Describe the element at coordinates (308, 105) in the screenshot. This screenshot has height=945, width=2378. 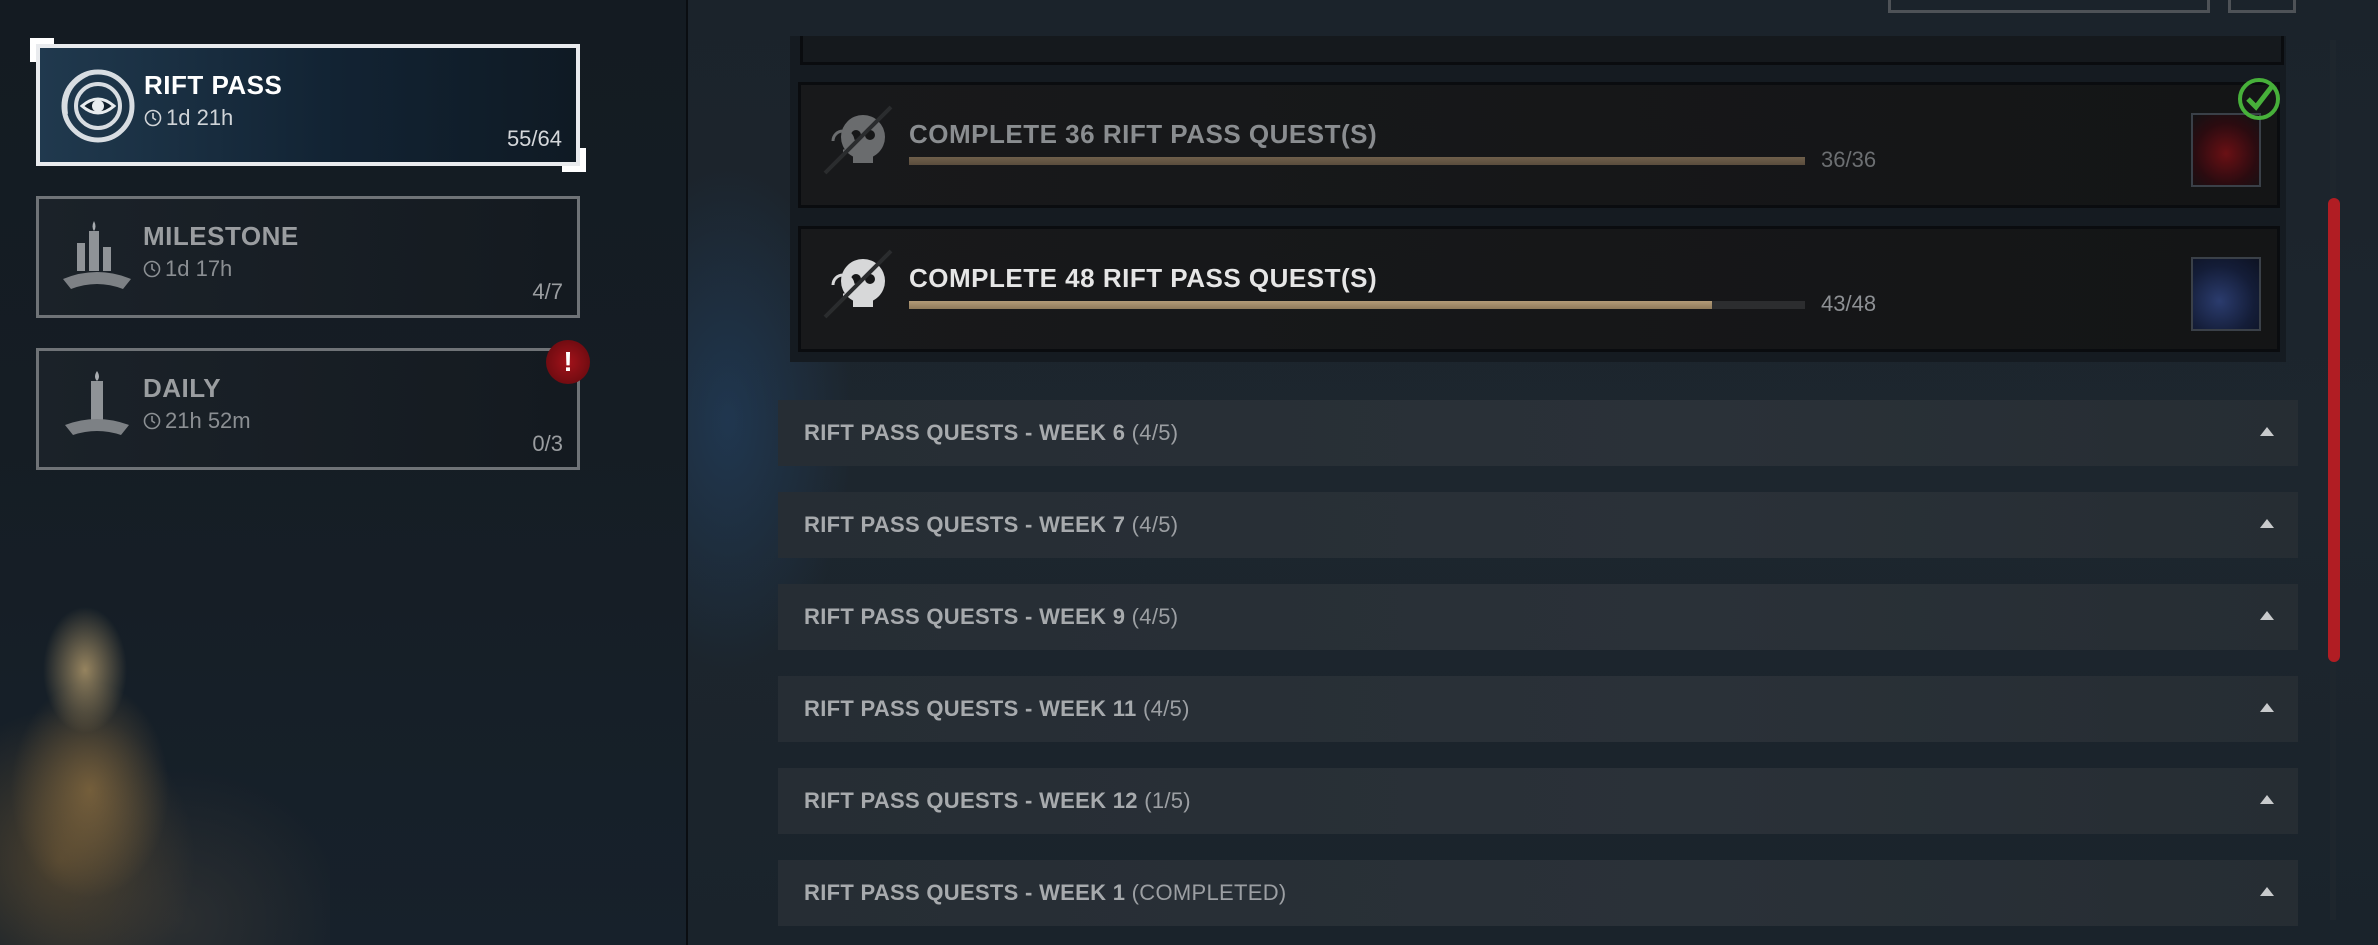
I see `category-card-rift-pass: RIFT PASS 1d 21h 55/64` at that location.